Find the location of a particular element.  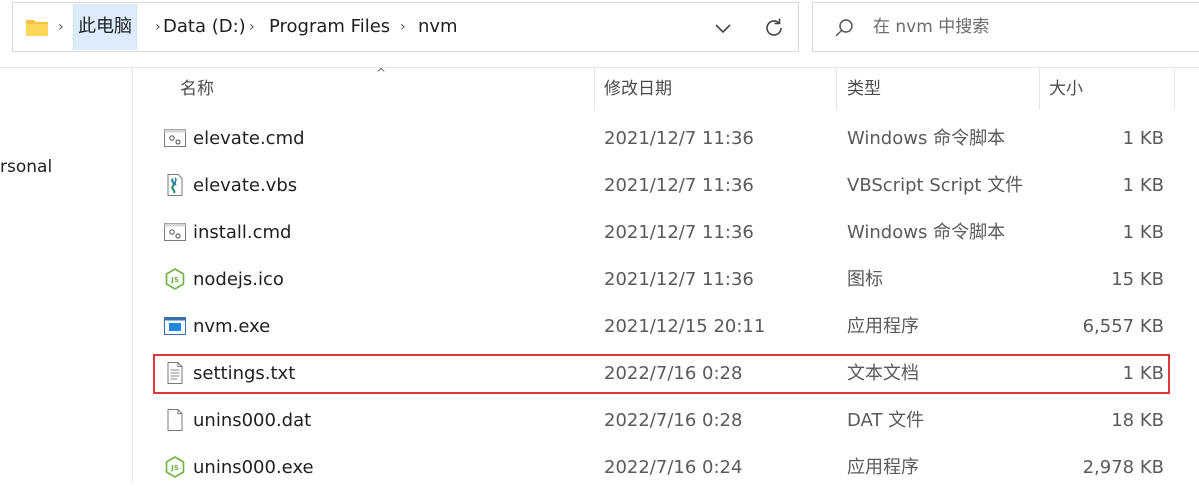

file-name: elevate.vbs is located at coordinates (245, 185).